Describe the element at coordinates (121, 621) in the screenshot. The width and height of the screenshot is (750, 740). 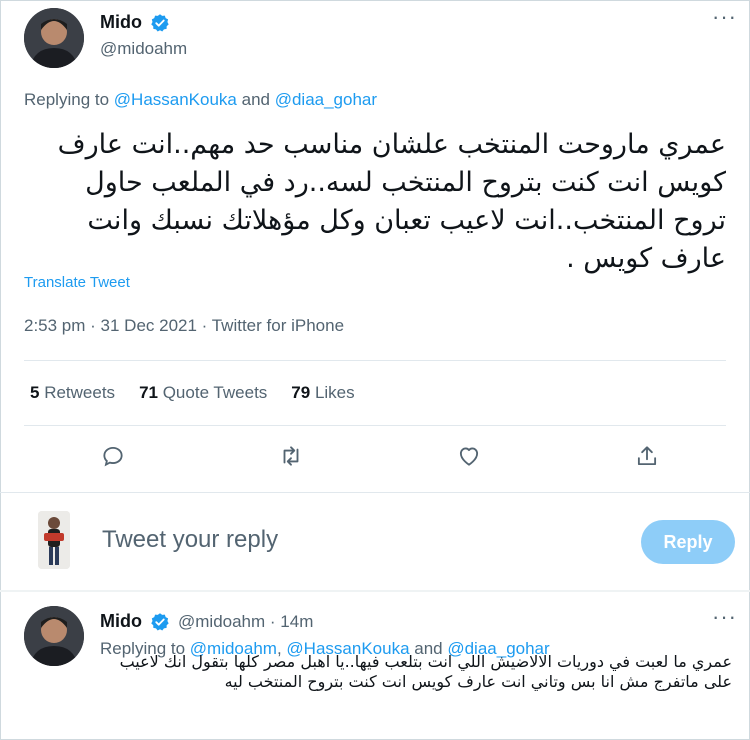
I see `reply-author-name: Mido` at that location.